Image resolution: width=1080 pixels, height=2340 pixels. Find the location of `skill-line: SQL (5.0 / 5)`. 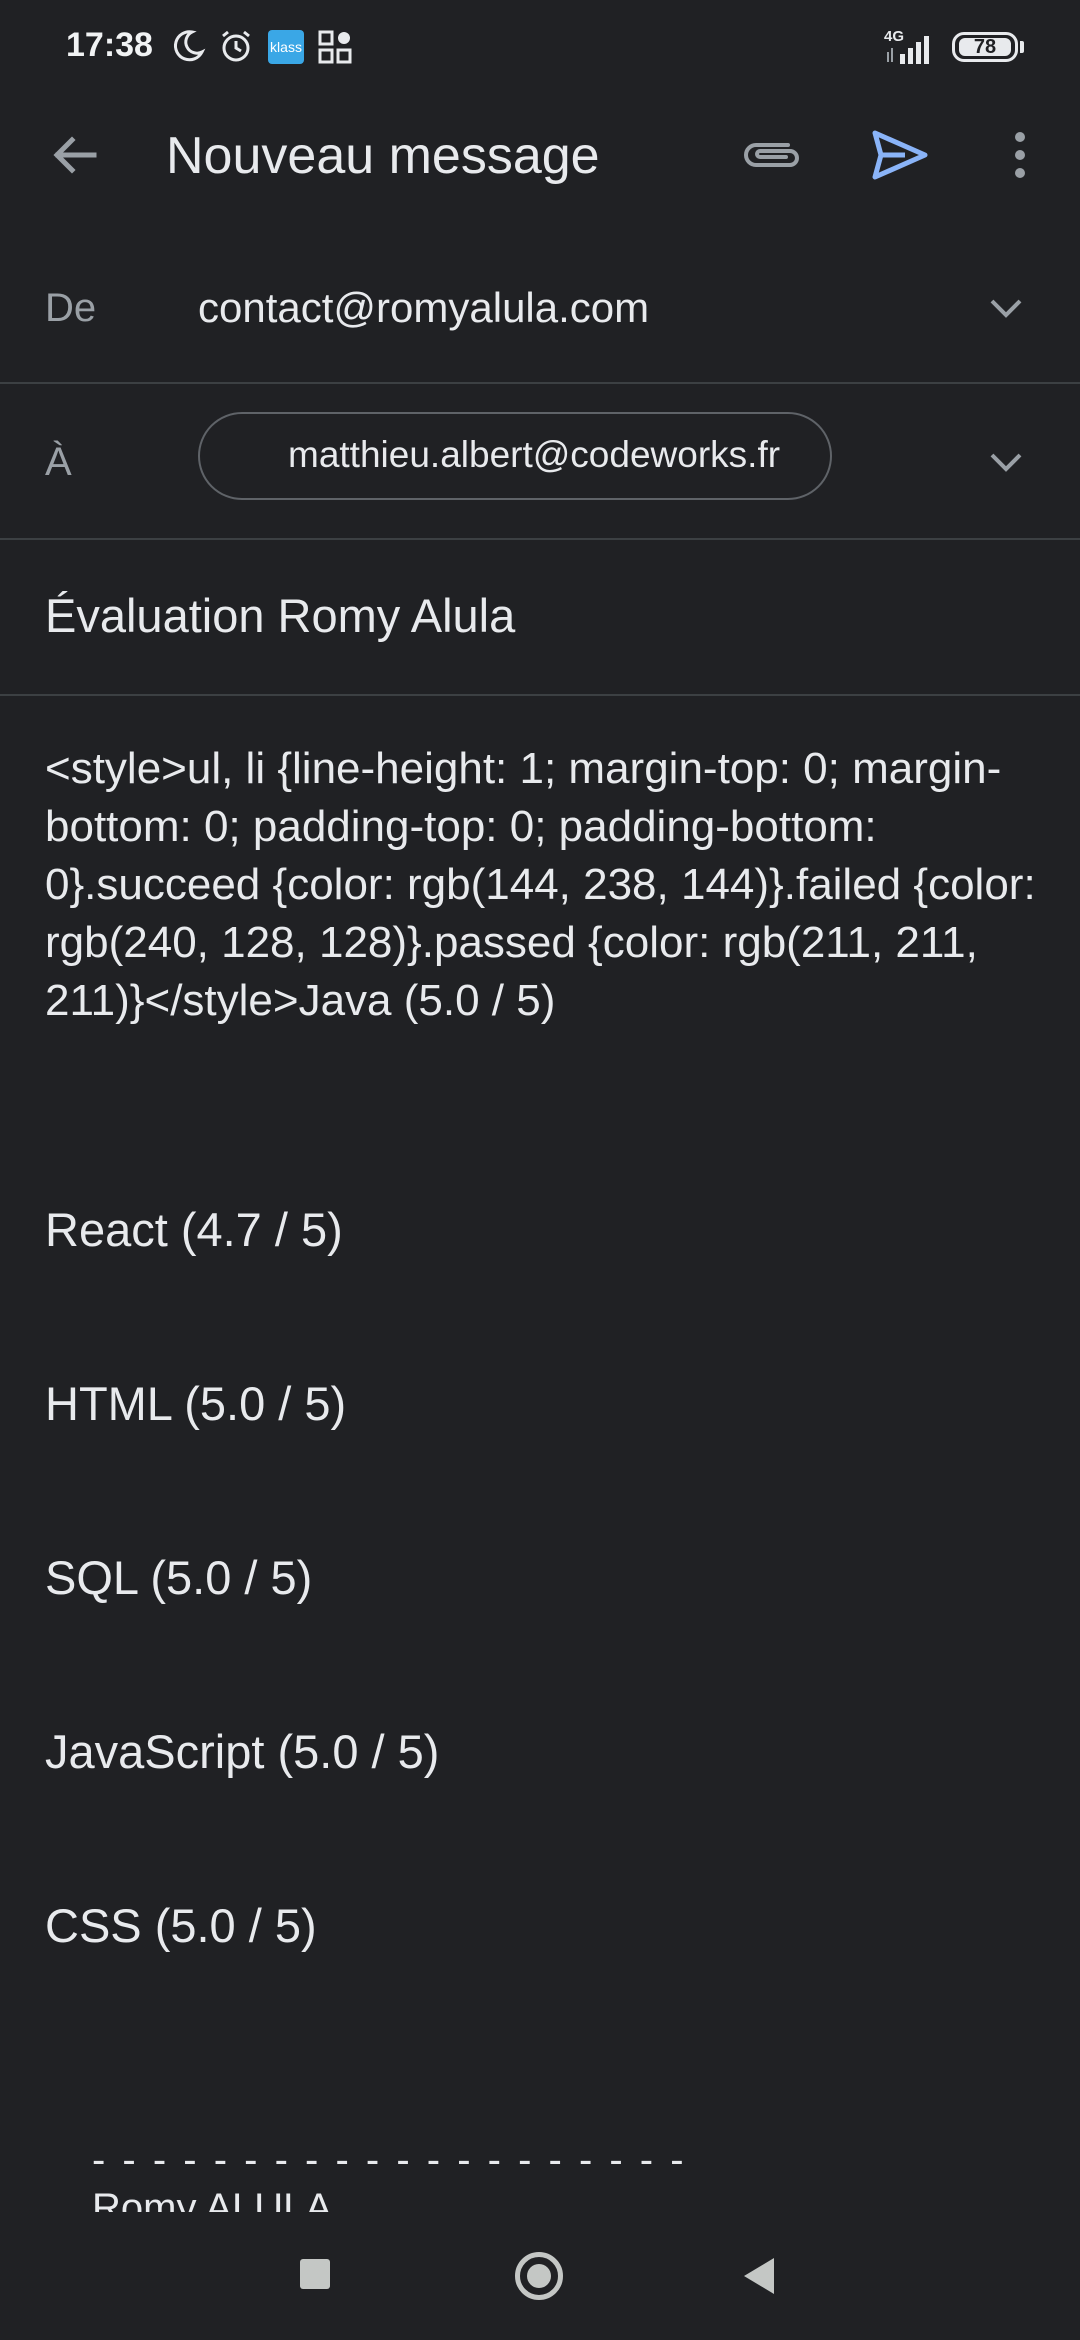

skill-line: SQL (5.0 / 5) is located at coordinates (179, 1577).